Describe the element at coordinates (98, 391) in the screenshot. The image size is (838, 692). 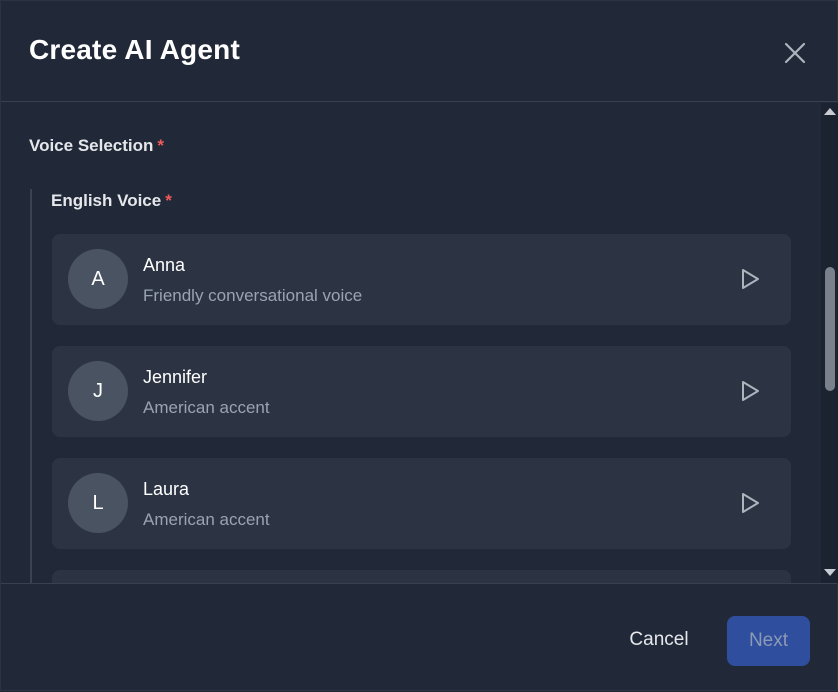
I see `avatar: J` at that location.